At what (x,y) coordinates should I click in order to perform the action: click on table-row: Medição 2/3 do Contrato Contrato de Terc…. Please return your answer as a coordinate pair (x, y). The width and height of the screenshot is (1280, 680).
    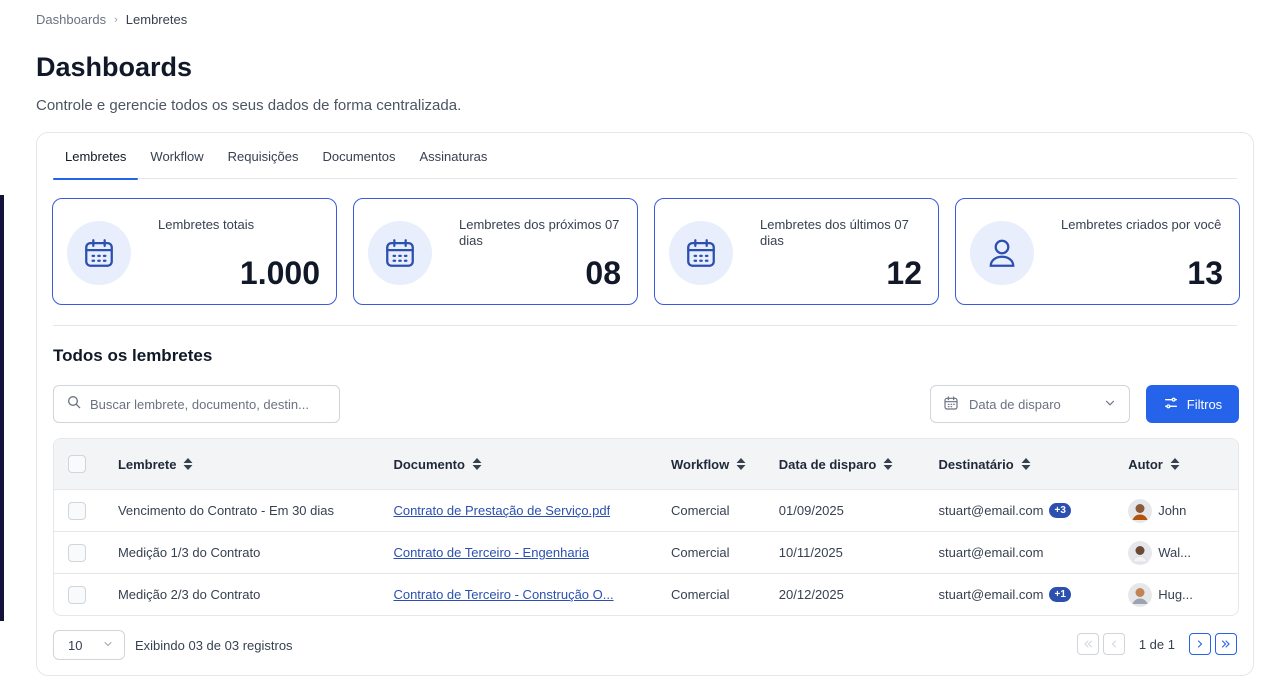
    Looking at the image, I should click on (646, 594).